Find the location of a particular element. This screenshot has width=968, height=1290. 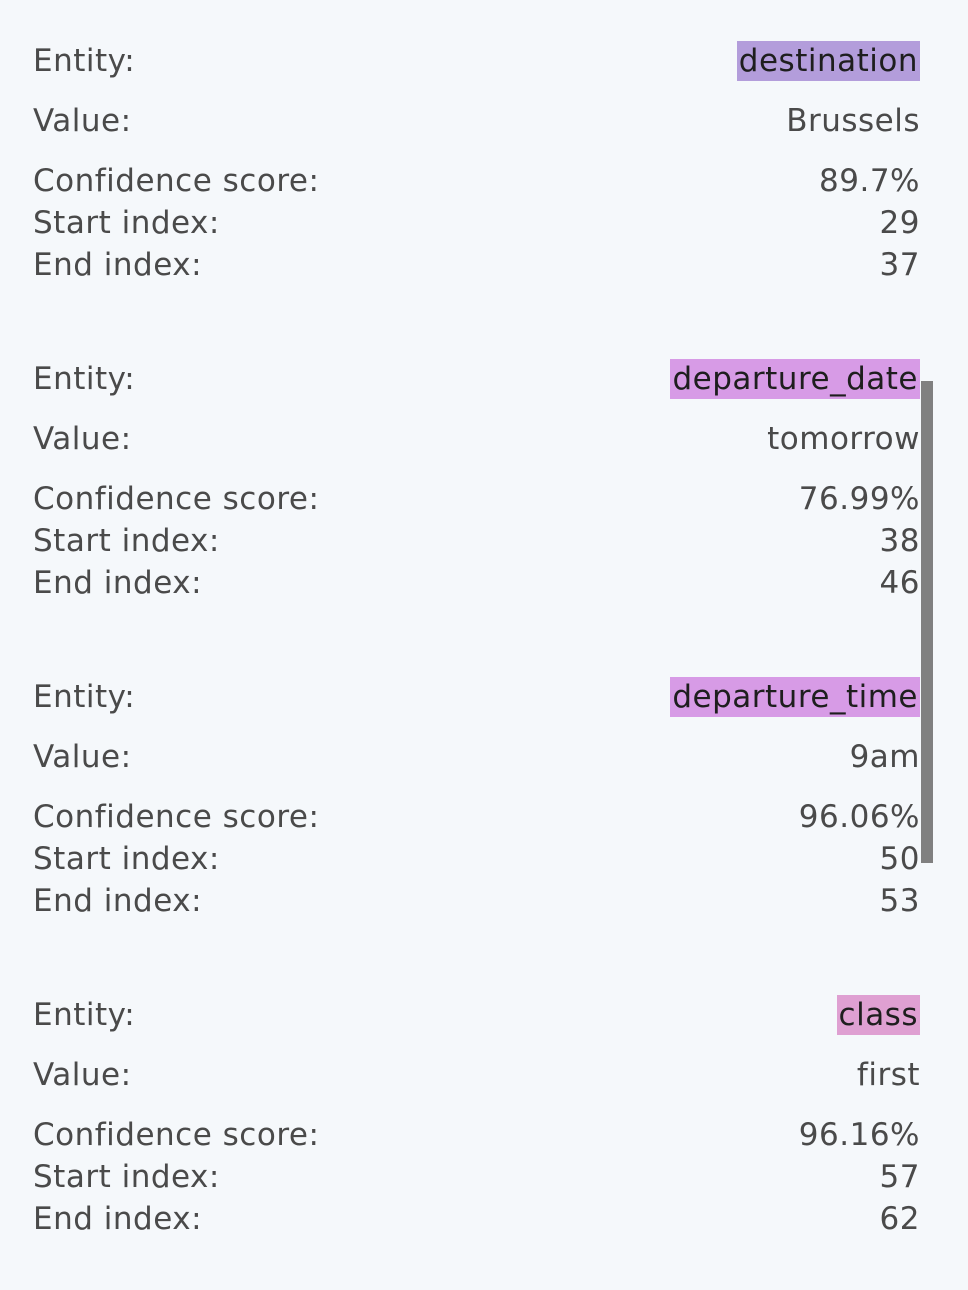

confidence-value: 96.06% is located at coordinates (859, 817).